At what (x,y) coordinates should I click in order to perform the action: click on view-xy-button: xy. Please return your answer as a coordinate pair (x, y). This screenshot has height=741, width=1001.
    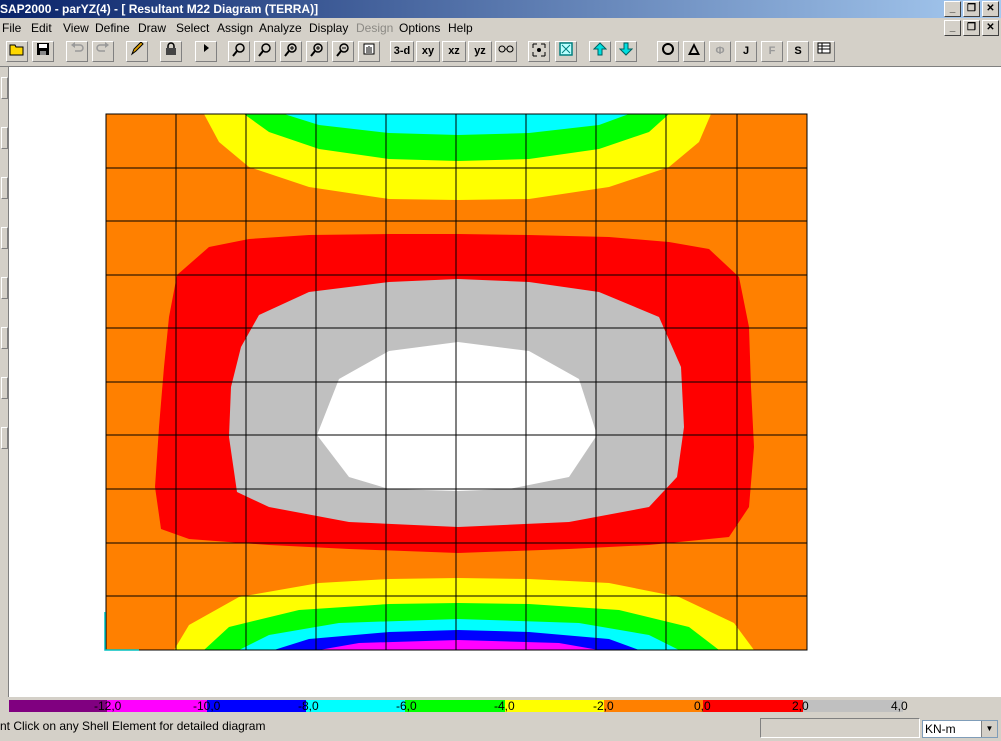
    Looking at the image, I should click on (428, 51).